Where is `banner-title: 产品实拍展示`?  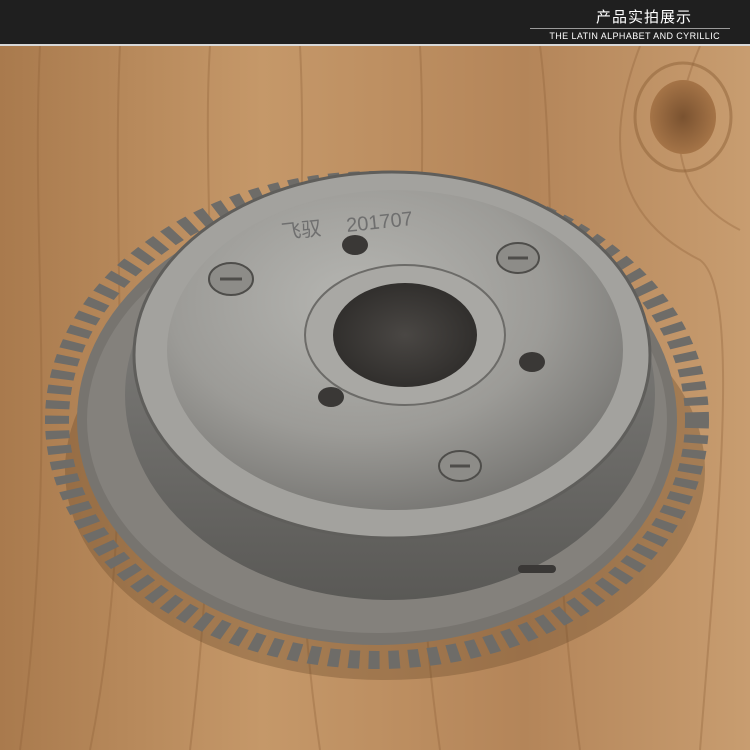
banner-title: 产品实拍展示 is located at coordinates (643, 17).